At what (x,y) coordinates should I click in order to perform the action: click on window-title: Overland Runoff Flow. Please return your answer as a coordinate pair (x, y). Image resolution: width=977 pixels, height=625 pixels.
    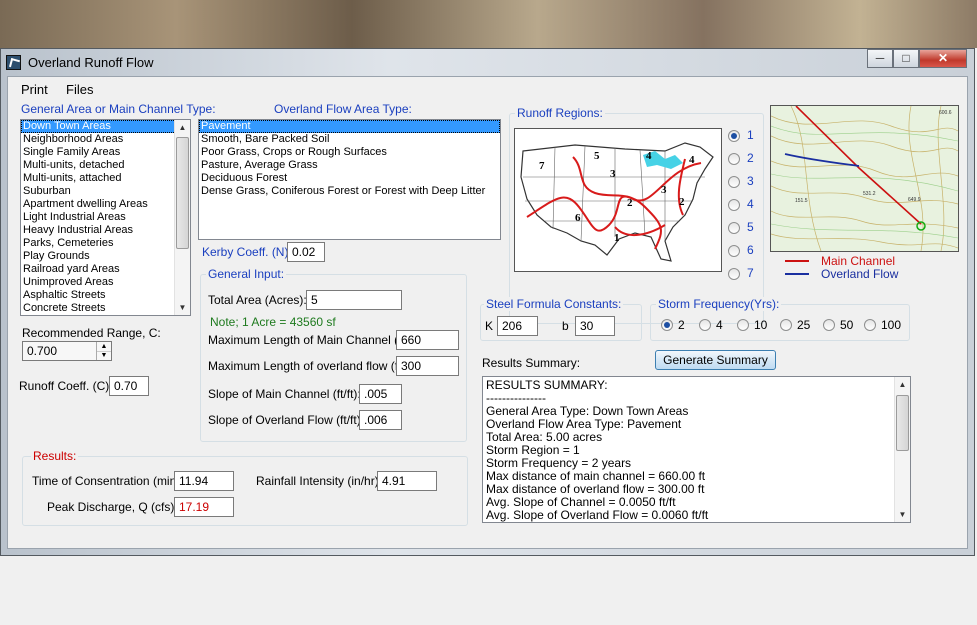
    Looking at the image, I should click on (91, 62).